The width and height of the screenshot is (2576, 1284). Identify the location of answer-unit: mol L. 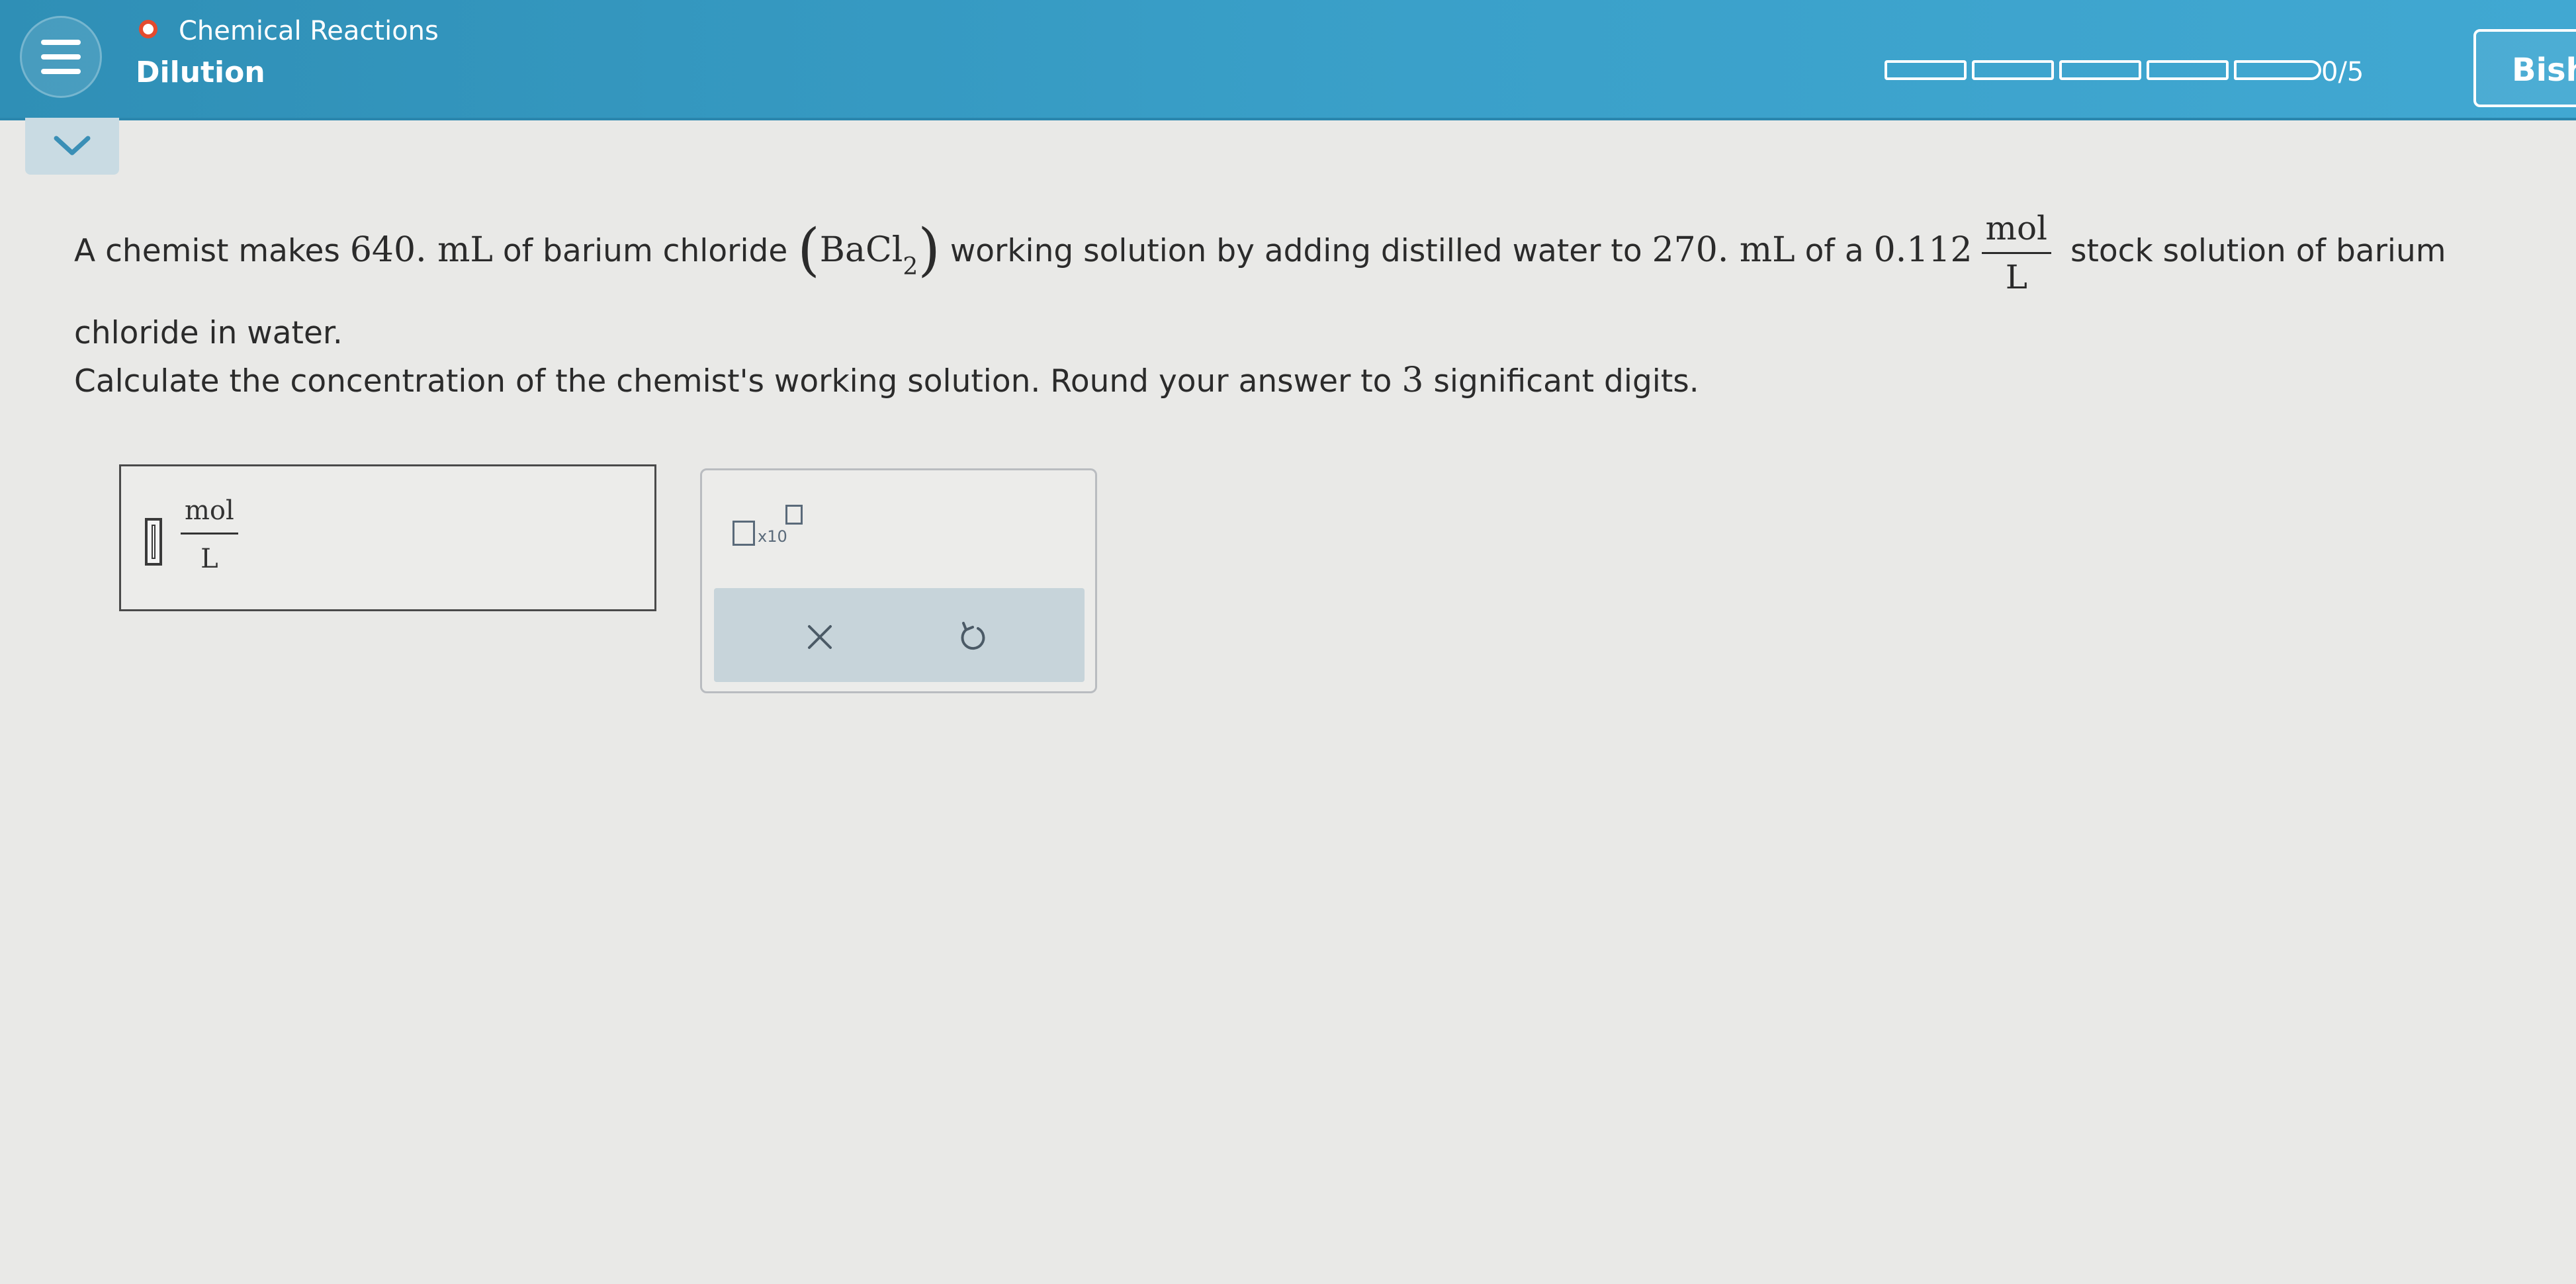
(209, 534).